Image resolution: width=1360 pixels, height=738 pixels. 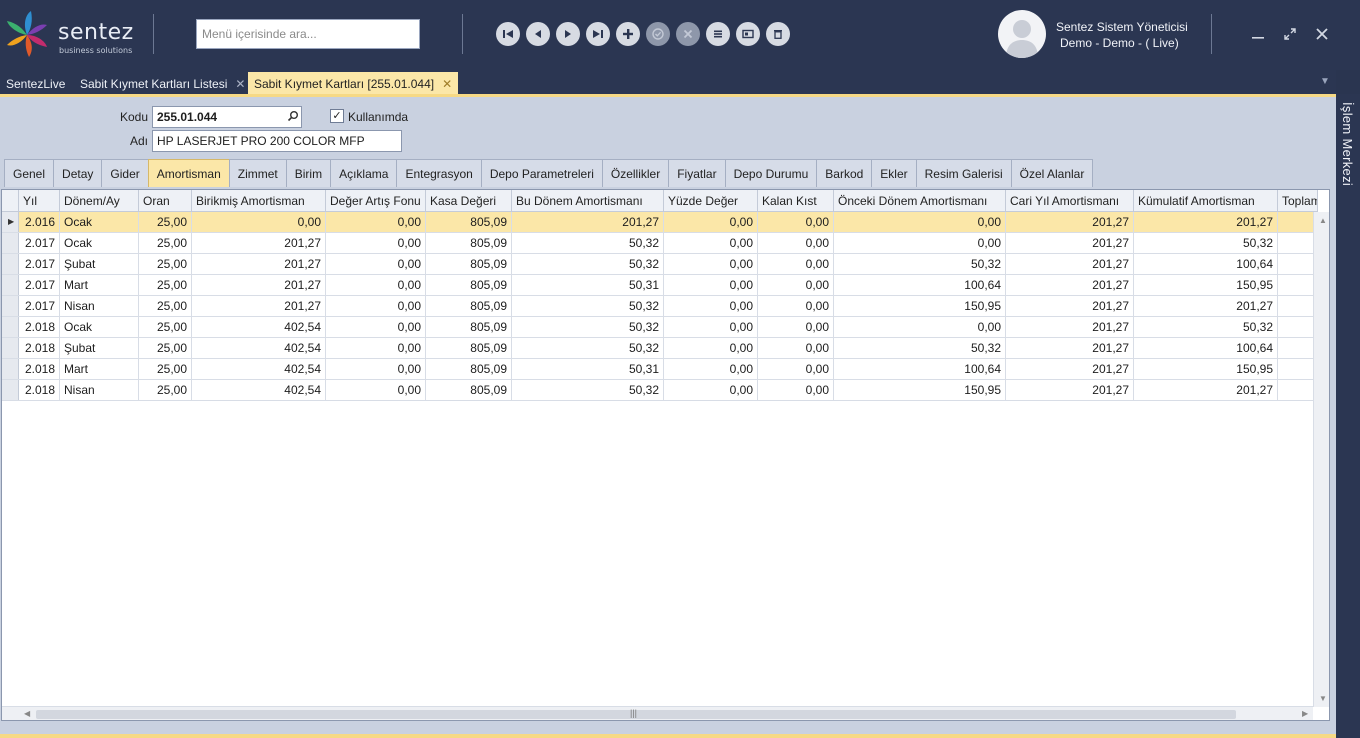 What do you see at coordinates (1321, 459) in the screenshot?
I see `vertical-scrollbar: ▲ ▼` at bounding box center [1321, 459].